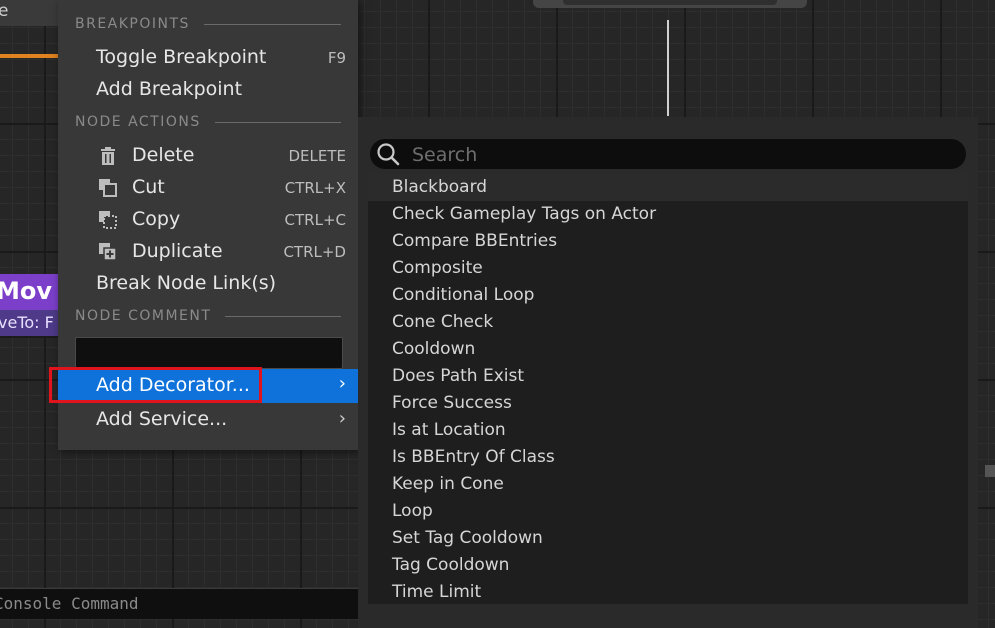  Describe the element at coordinates (668, 484) in the screenshot. I see `list-item: Keep in Cone` at that location.